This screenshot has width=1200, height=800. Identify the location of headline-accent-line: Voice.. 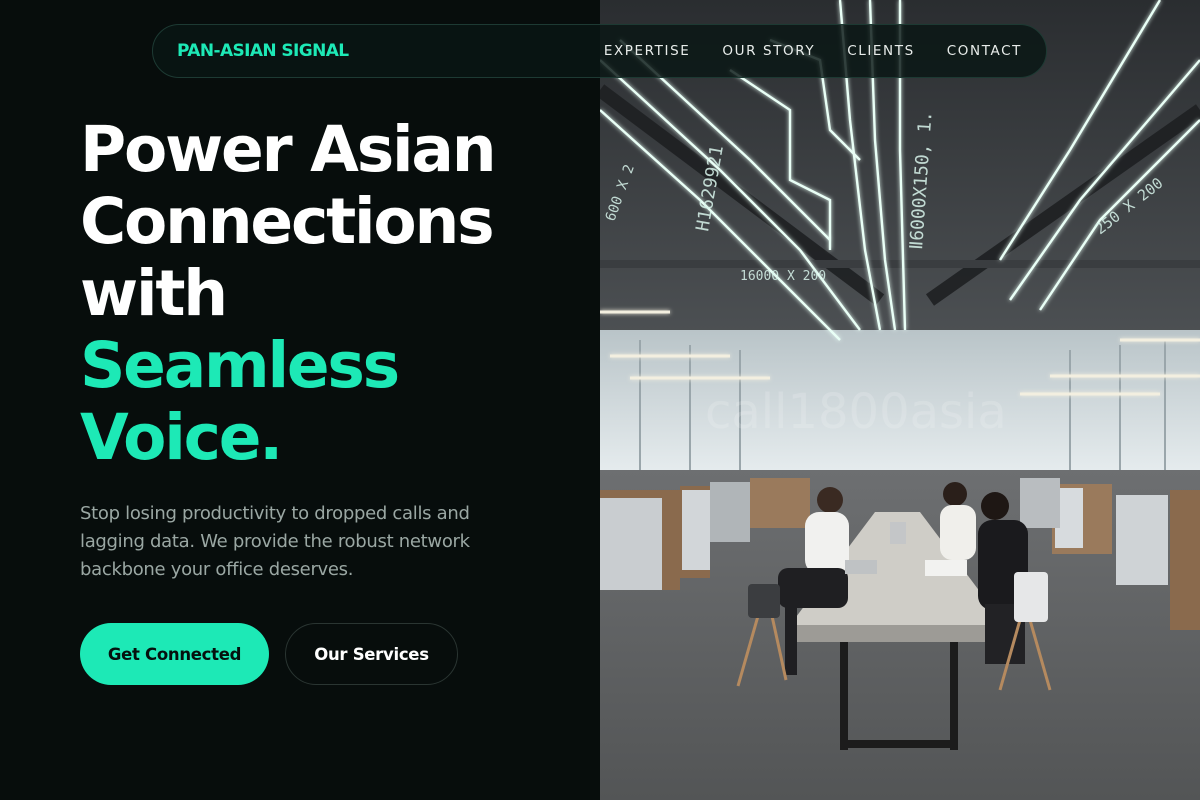
(181, 437).